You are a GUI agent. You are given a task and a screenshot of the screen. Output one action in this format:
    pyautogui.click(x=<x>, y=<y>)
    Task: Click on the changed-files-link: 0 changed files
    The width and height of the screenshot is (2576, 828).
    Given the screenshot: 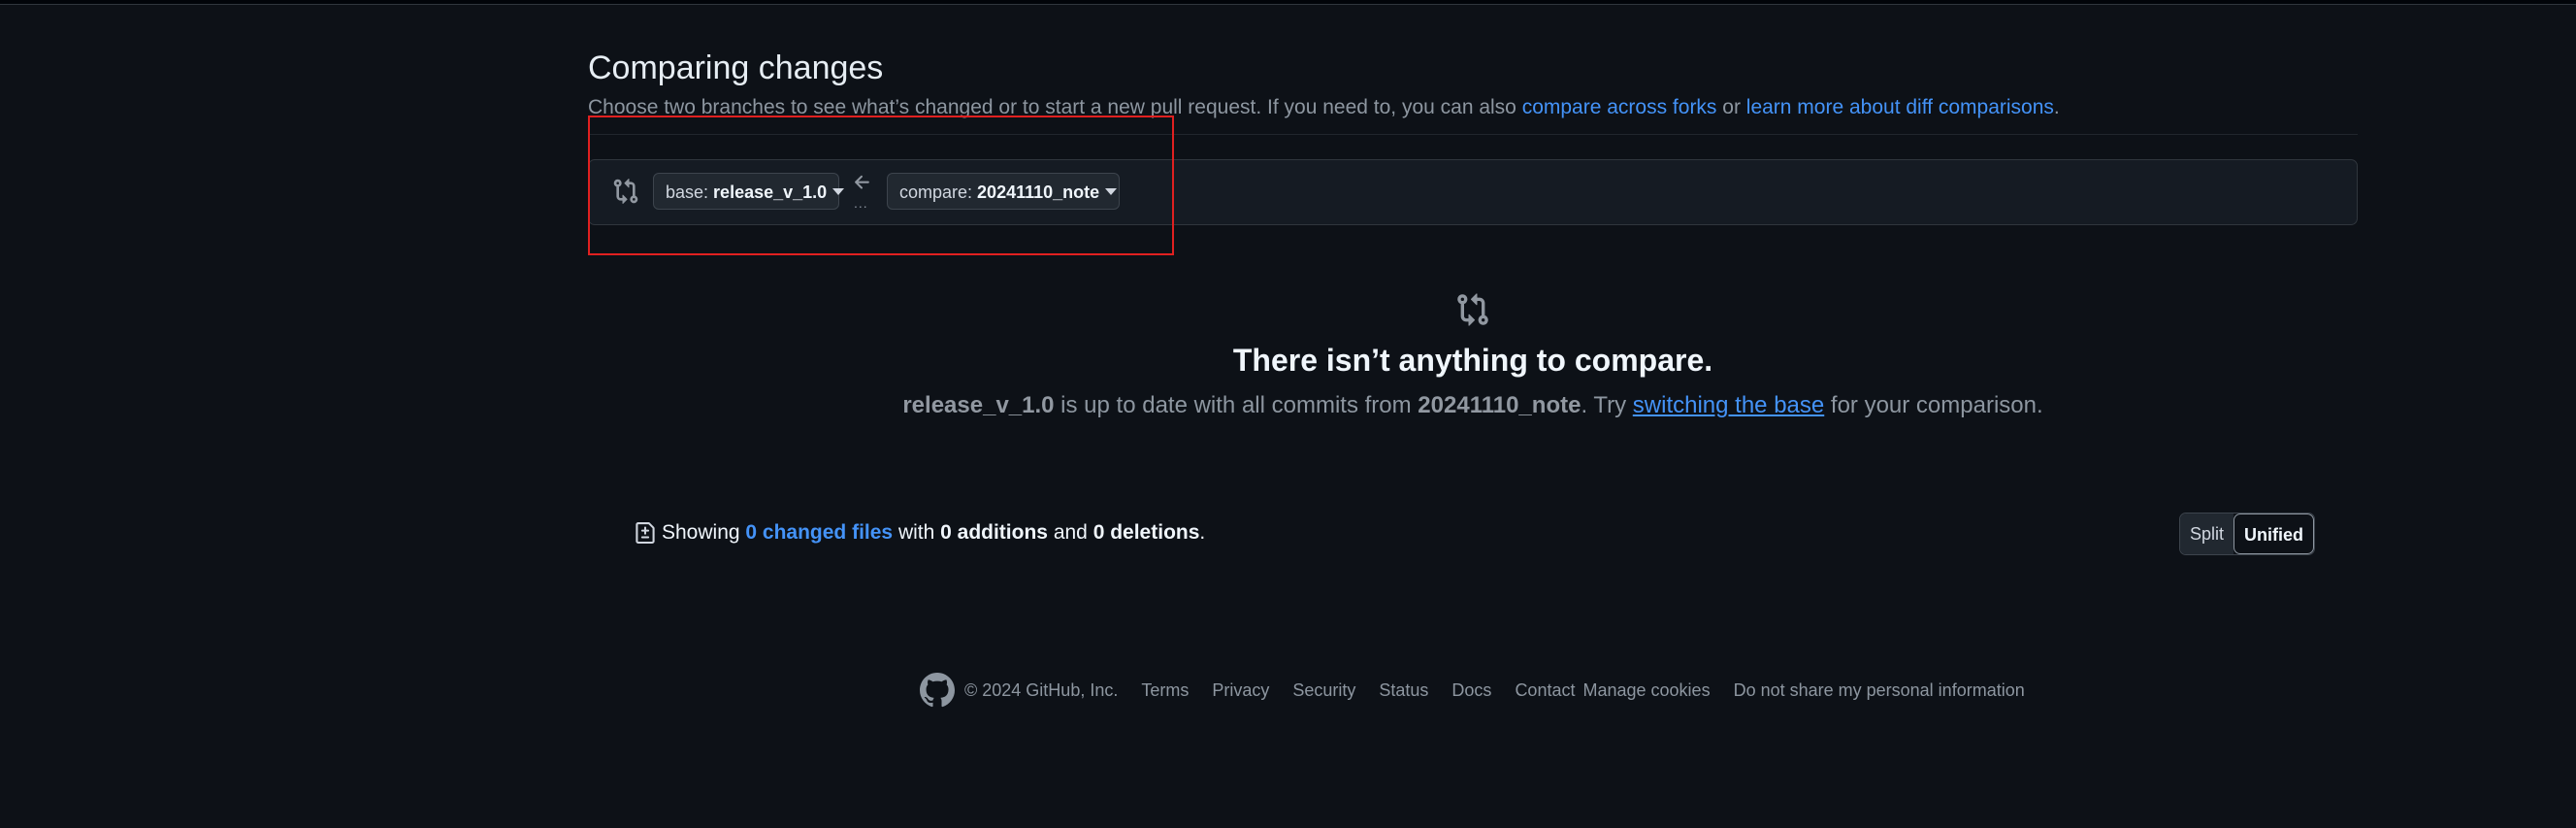 What is the action you would take?
    pyautogui.click(x=819, y=532)
    